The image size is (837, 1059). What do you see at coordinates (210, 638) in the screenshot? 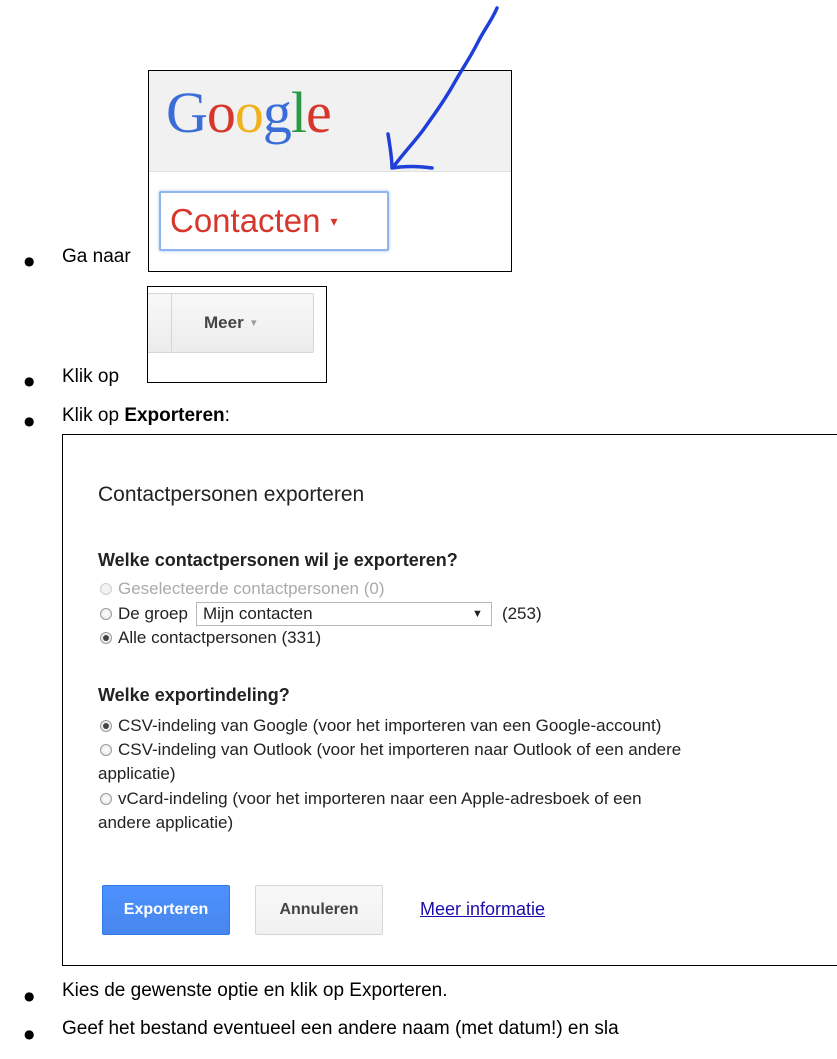
I see `option-all-contacts: Alle contactpersonen (331)` at bounding box center [210, 638].